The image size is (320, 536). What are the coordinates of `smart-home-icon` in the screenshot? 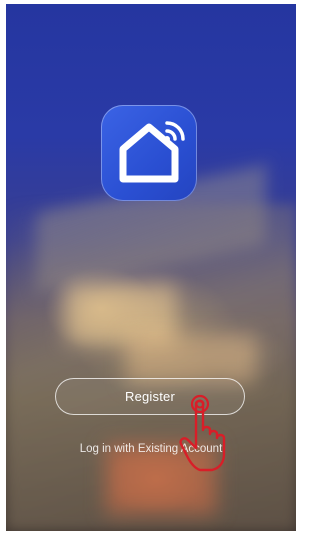 It's located at (152, 152).